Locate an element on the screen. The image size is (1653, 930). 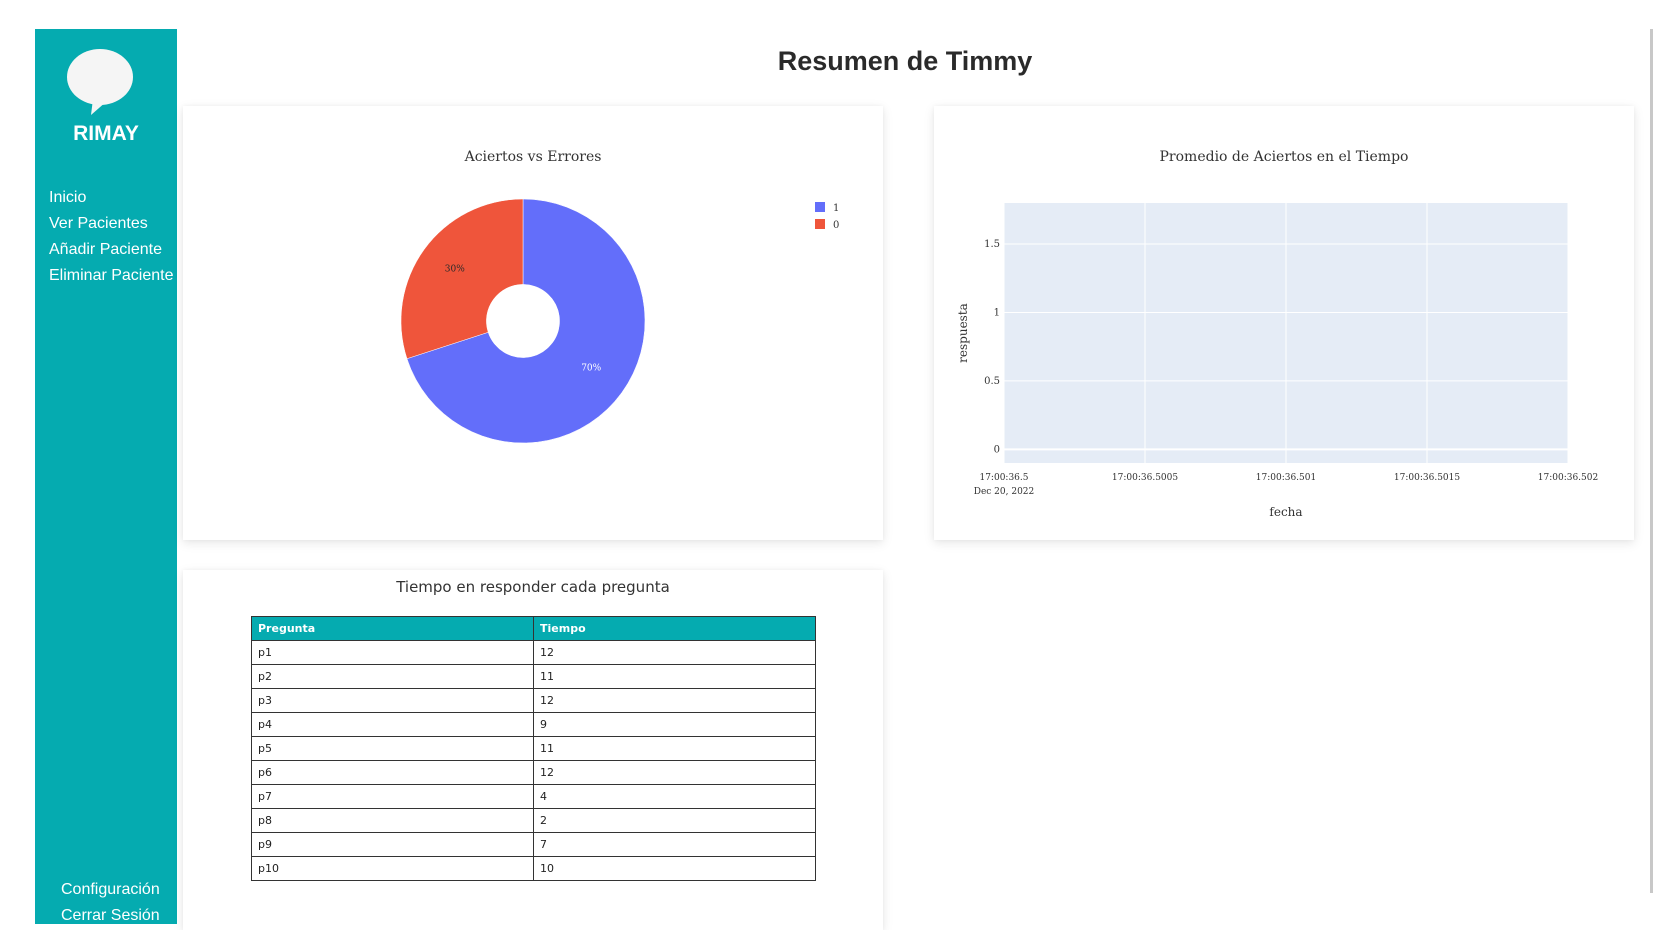
table-cell: p7 is located at coordinates (392, 796).